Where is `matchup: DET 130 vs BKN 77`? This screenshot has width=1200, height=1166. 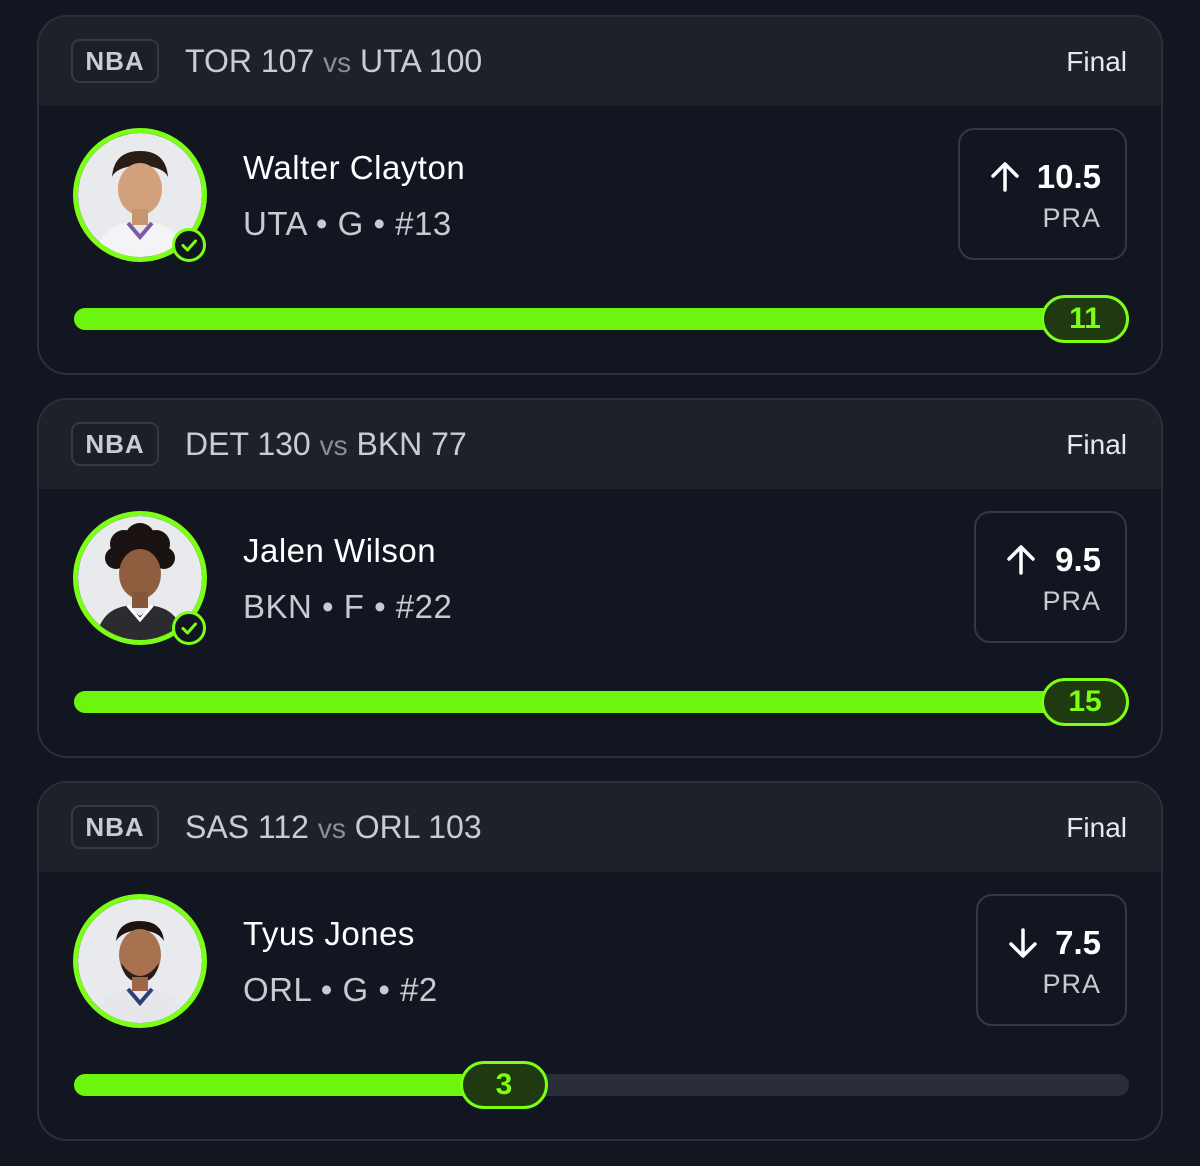
matchup: DET 130 vs BKN 77 is located at coordinates (326, 445).